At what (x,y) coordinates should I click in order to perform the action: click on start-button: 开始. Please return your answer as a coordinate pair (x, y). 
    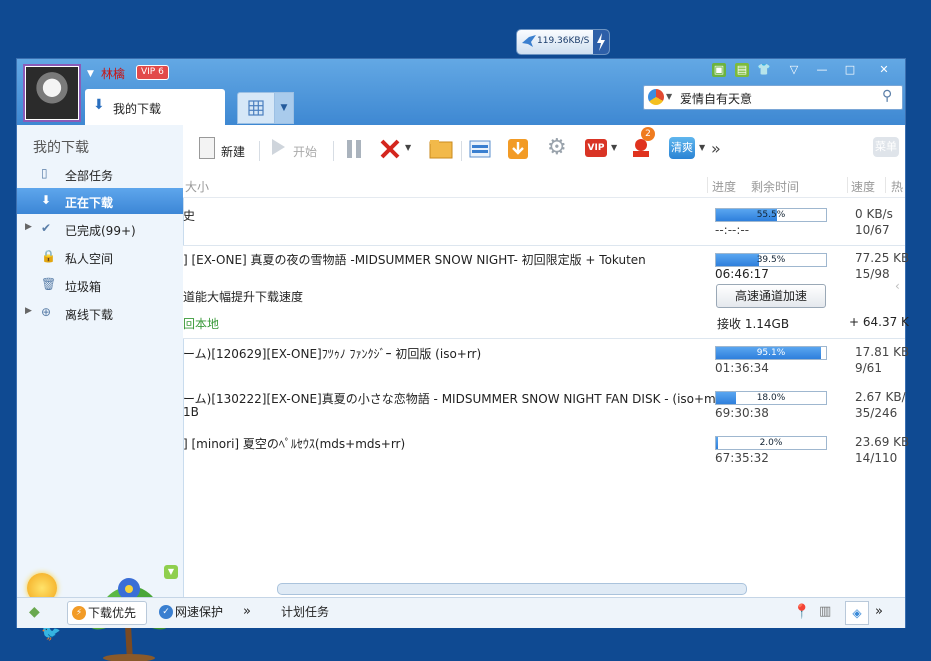
    Looking at the image, I should click on (297, 149).